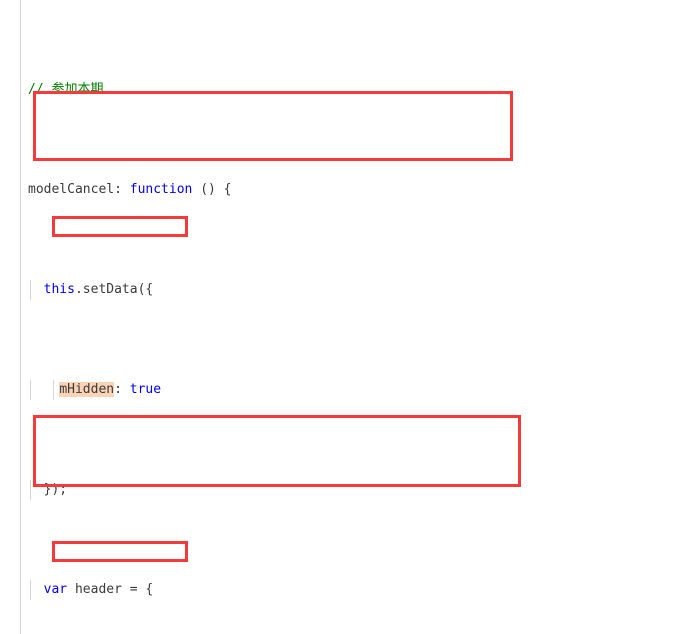 Image resolution: width=698 pixels, height=634 pixels. I want to click on code-line: this.setData({, so click(349, 290).